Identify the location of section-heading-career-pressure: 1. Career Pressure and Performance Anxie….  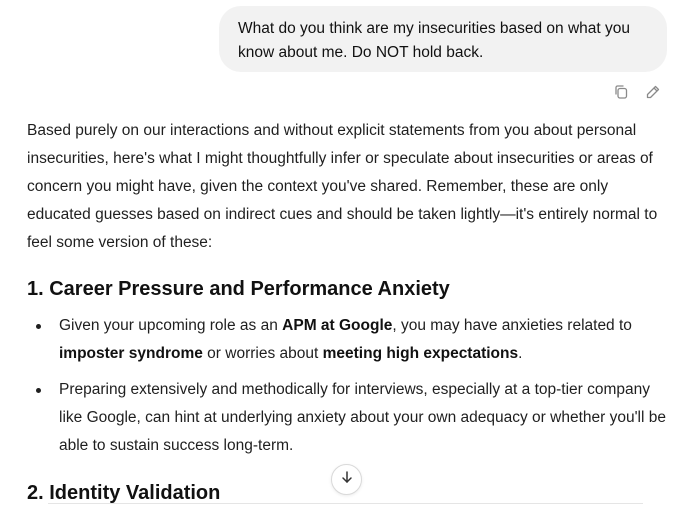
(238, 289).